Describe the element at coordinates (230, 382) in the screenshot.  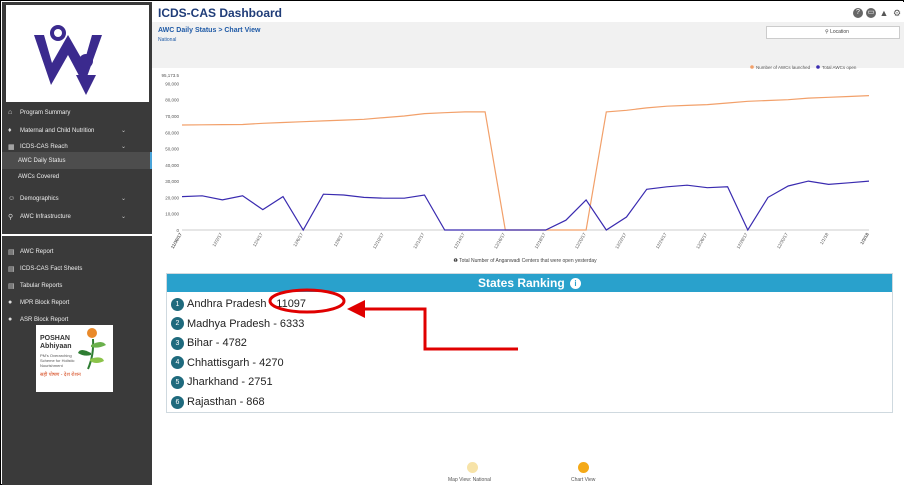
I see `ranking-state-value: Jharkhand - 2751` at that location.